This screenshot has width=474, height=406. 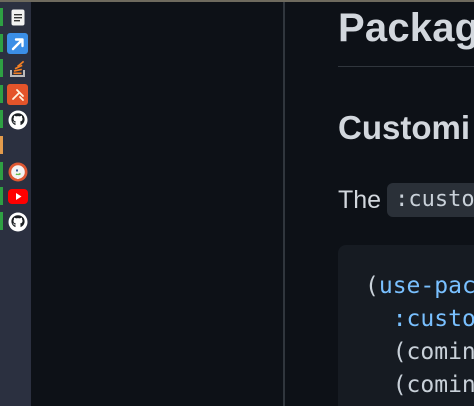 What do you see at coordinates (15, 145) in the screenshot?
I see `dock-item-blank` at bounding box center [15, 145].